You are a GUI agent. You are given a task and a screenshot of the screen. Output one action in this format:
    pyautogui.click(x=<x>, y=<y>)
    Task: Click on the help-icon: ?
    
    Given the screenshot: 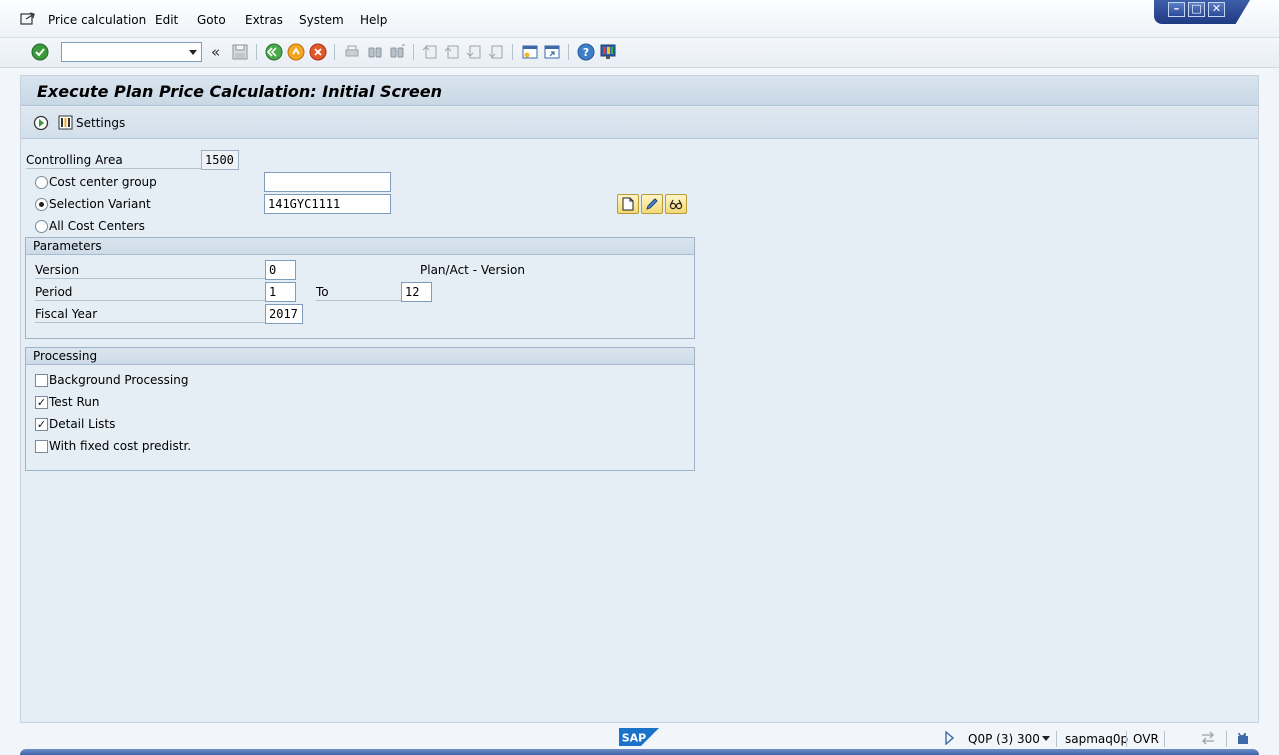 What is the action you would take?
    pyautogui.click(x=586, y=52)
    